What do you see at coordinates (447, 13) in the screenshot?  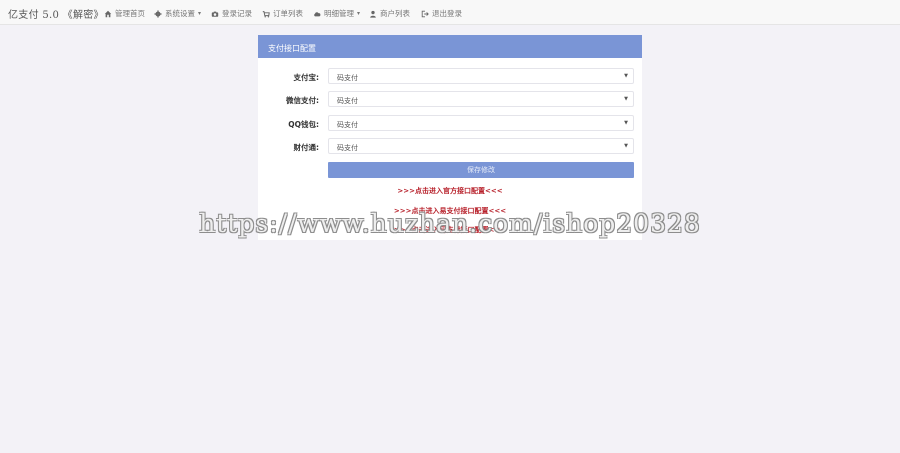 I see `nav-item-label: 退出登录` at bounding box center [447, 13].